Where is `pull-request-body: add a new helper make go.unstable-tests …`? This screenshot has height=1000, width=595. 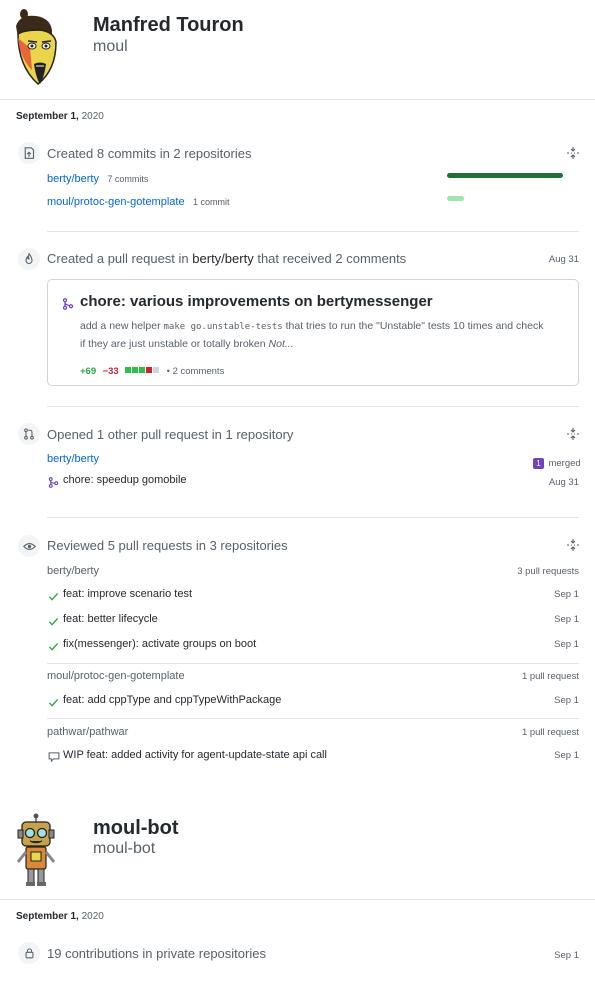
pull-request-body: add a new helper make go.unstable-tests … is located at coordinates (315, 335).